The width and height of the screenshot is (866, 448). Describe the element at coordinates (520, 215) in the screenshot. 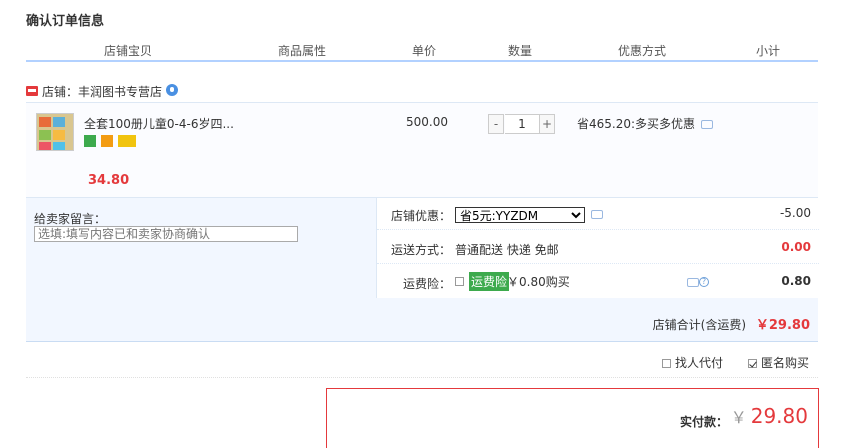

I see `discount-select: 省5元:YYZDM` at that location.